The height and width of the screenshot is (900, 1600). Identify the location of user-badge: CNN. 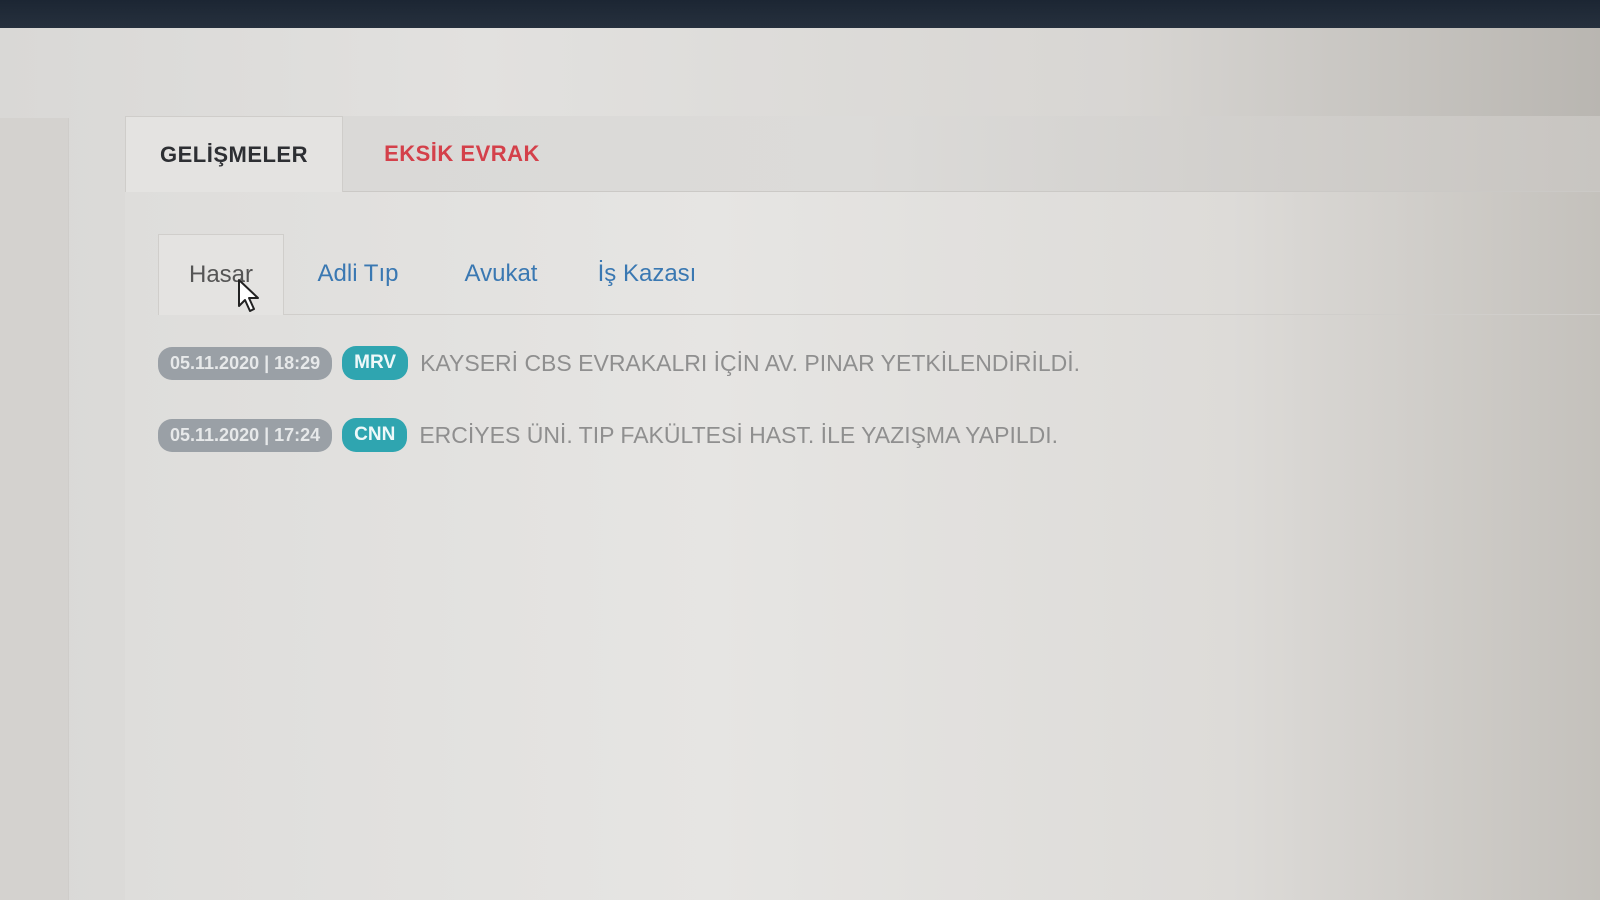
(375, 435).